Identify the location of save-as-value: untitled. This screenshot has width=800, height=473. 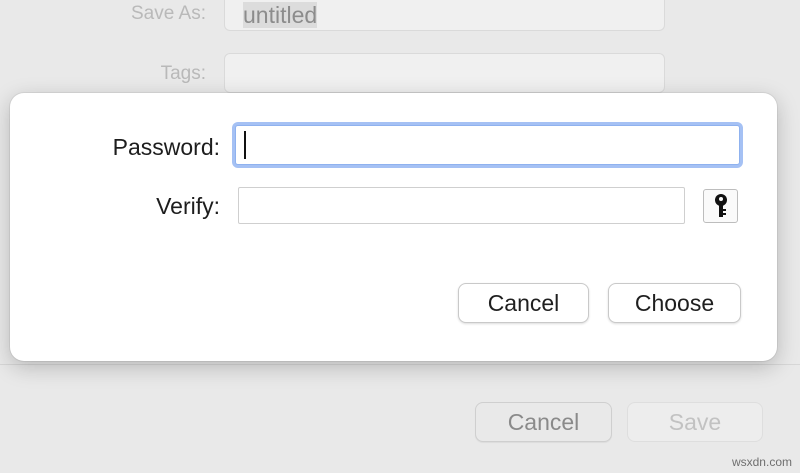
(280, 15).